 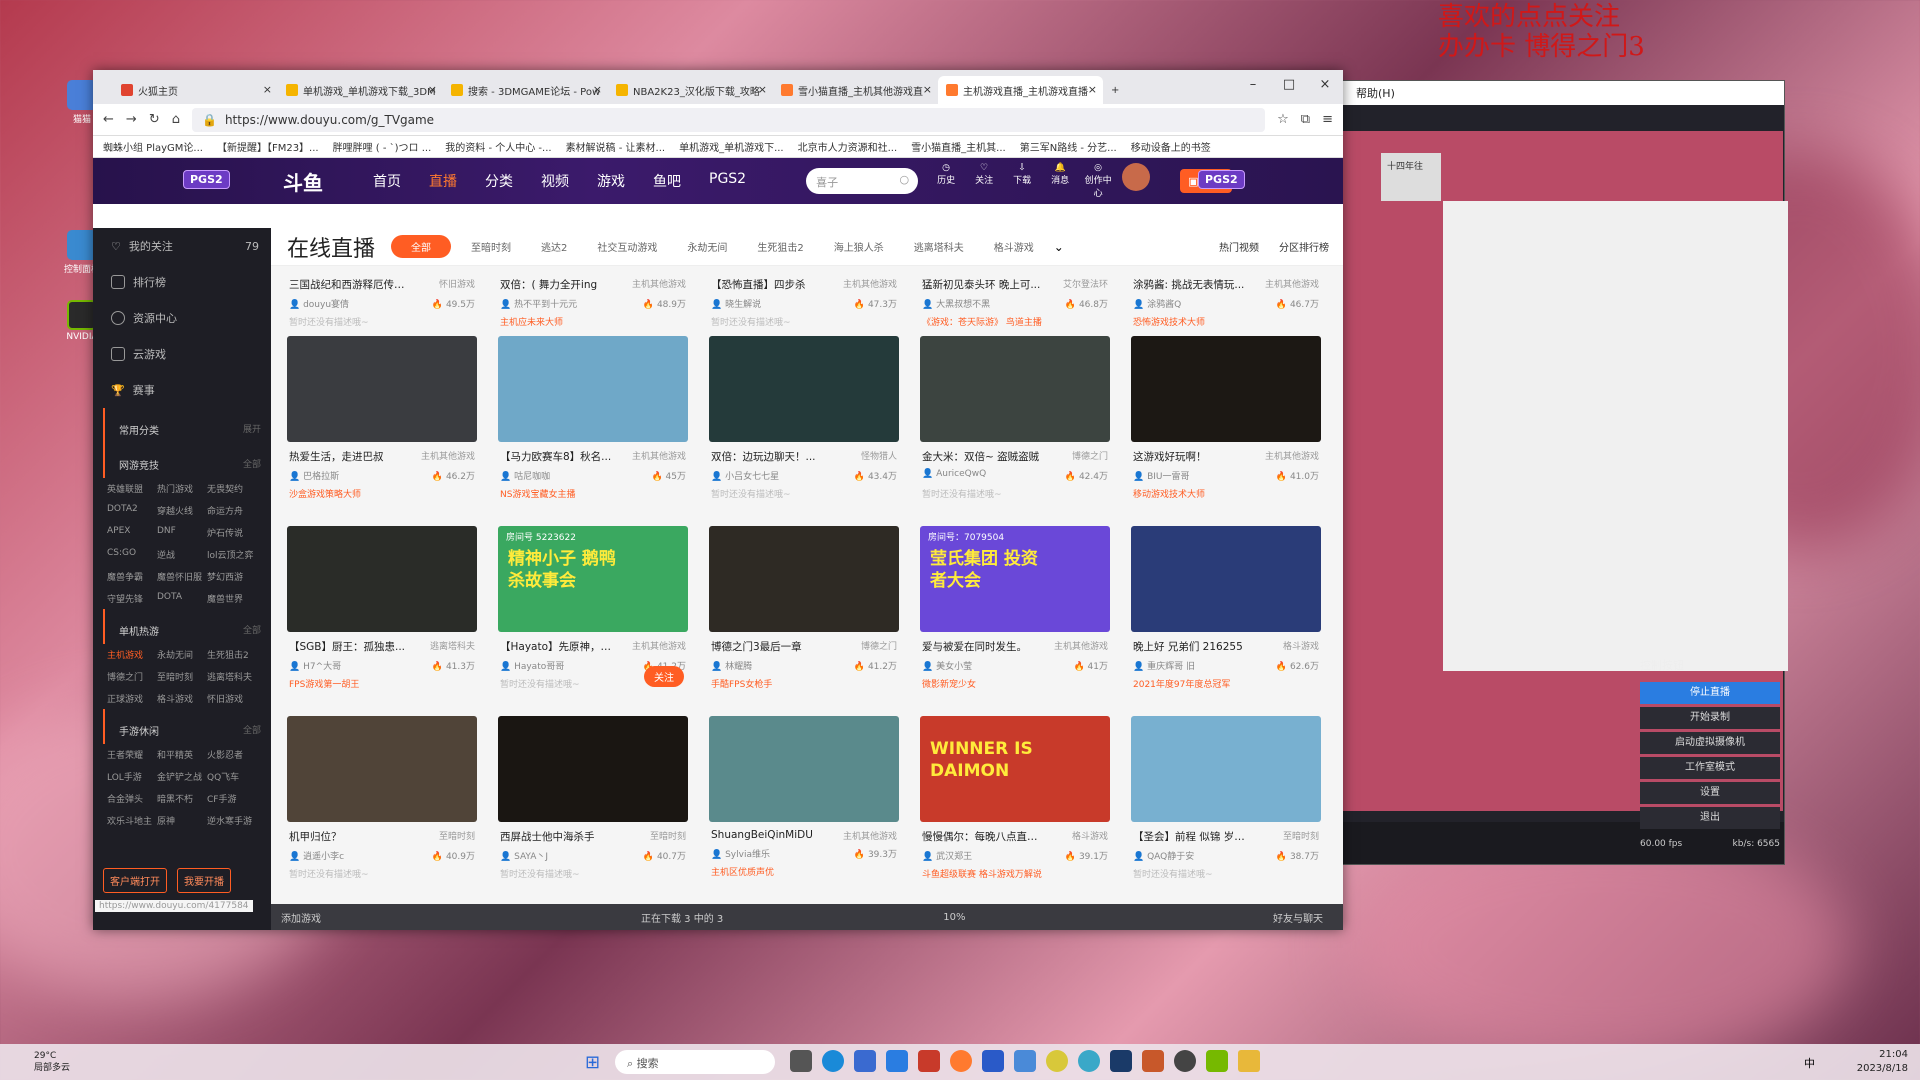 I want to click on menu-icon: ≡, so click(x=1327, y=119).